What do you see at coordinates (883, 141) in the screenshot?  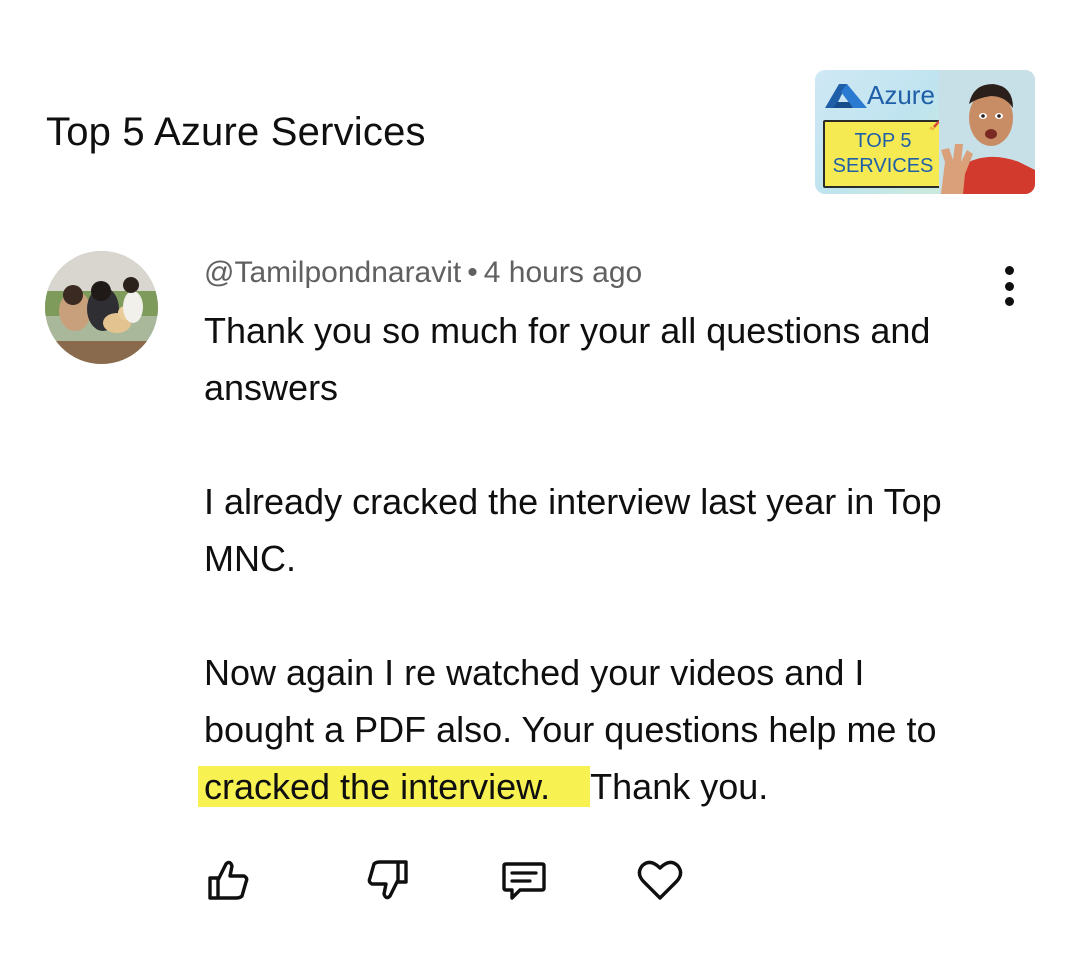 I see `thumbnail-badge-line1: TOP 5` at bounding box center [883, 141].